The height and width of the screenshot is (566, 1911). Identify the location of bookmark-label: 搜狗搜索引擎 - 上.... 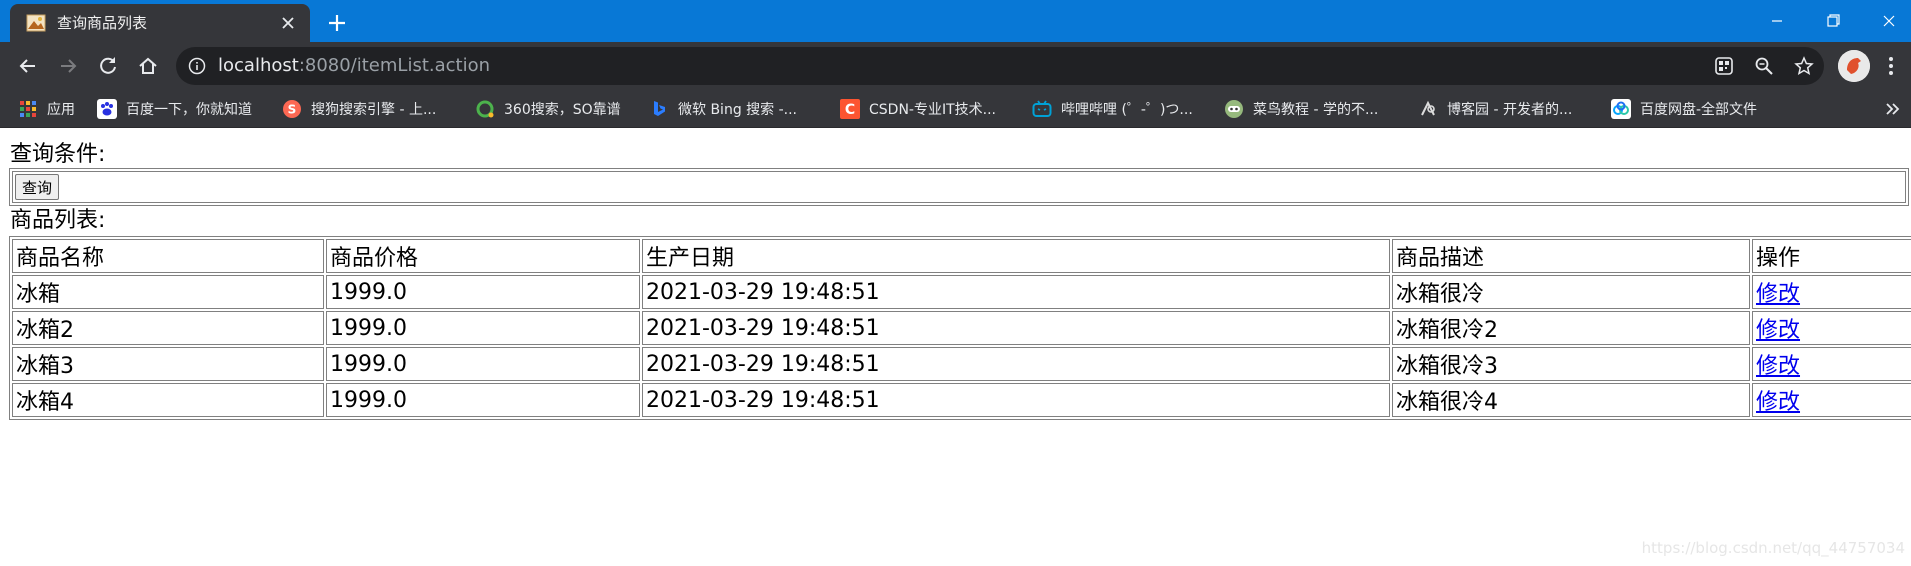
(374, 110).